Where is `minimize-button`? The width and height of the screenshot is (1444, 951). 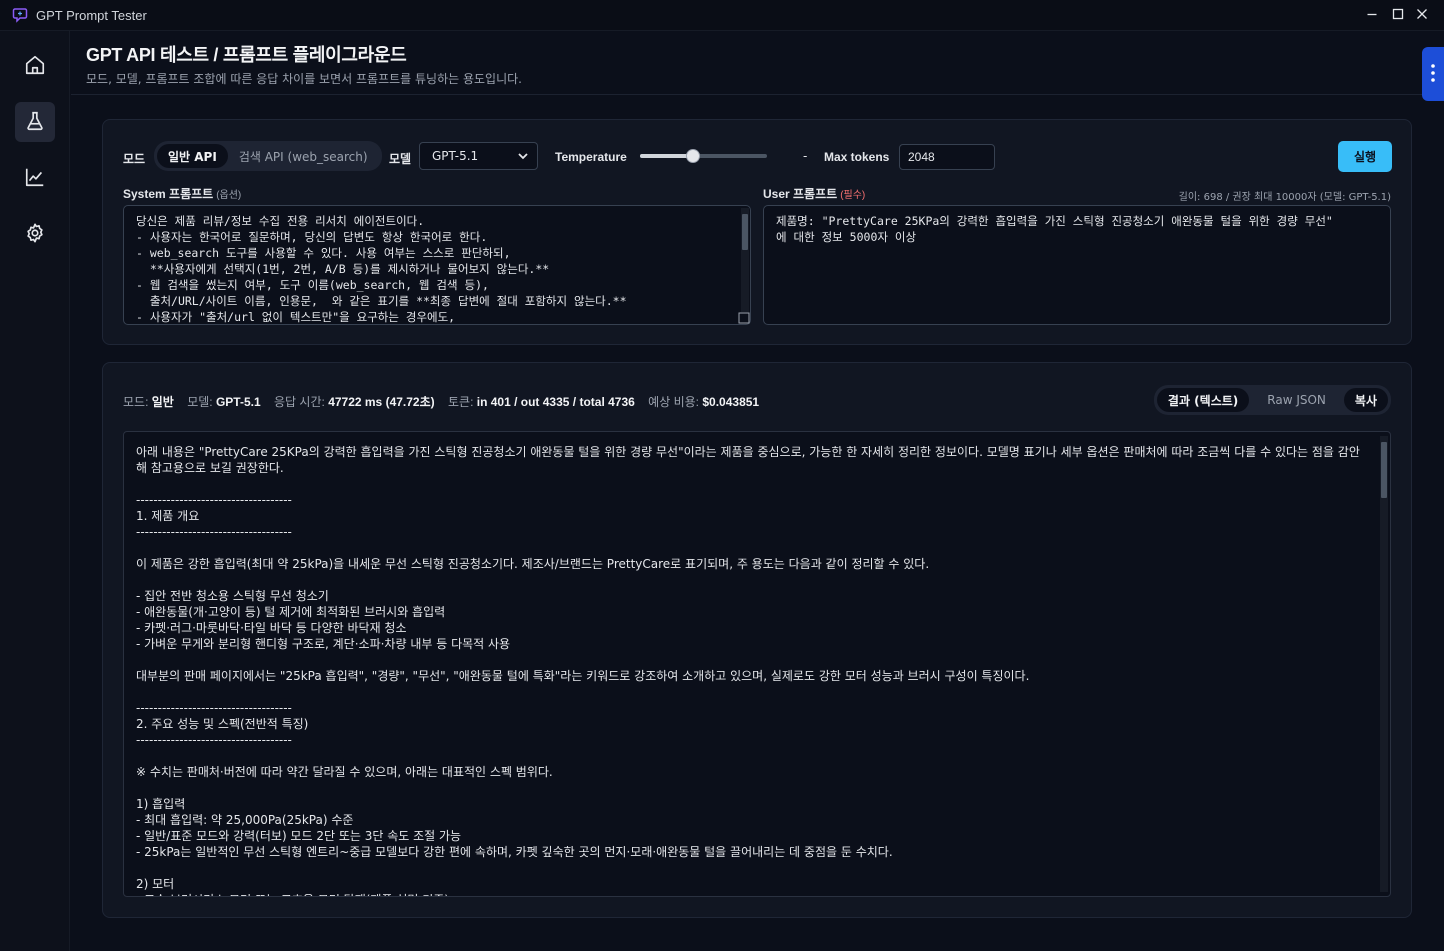 minimize-button is located at coordinates (1372, 15).